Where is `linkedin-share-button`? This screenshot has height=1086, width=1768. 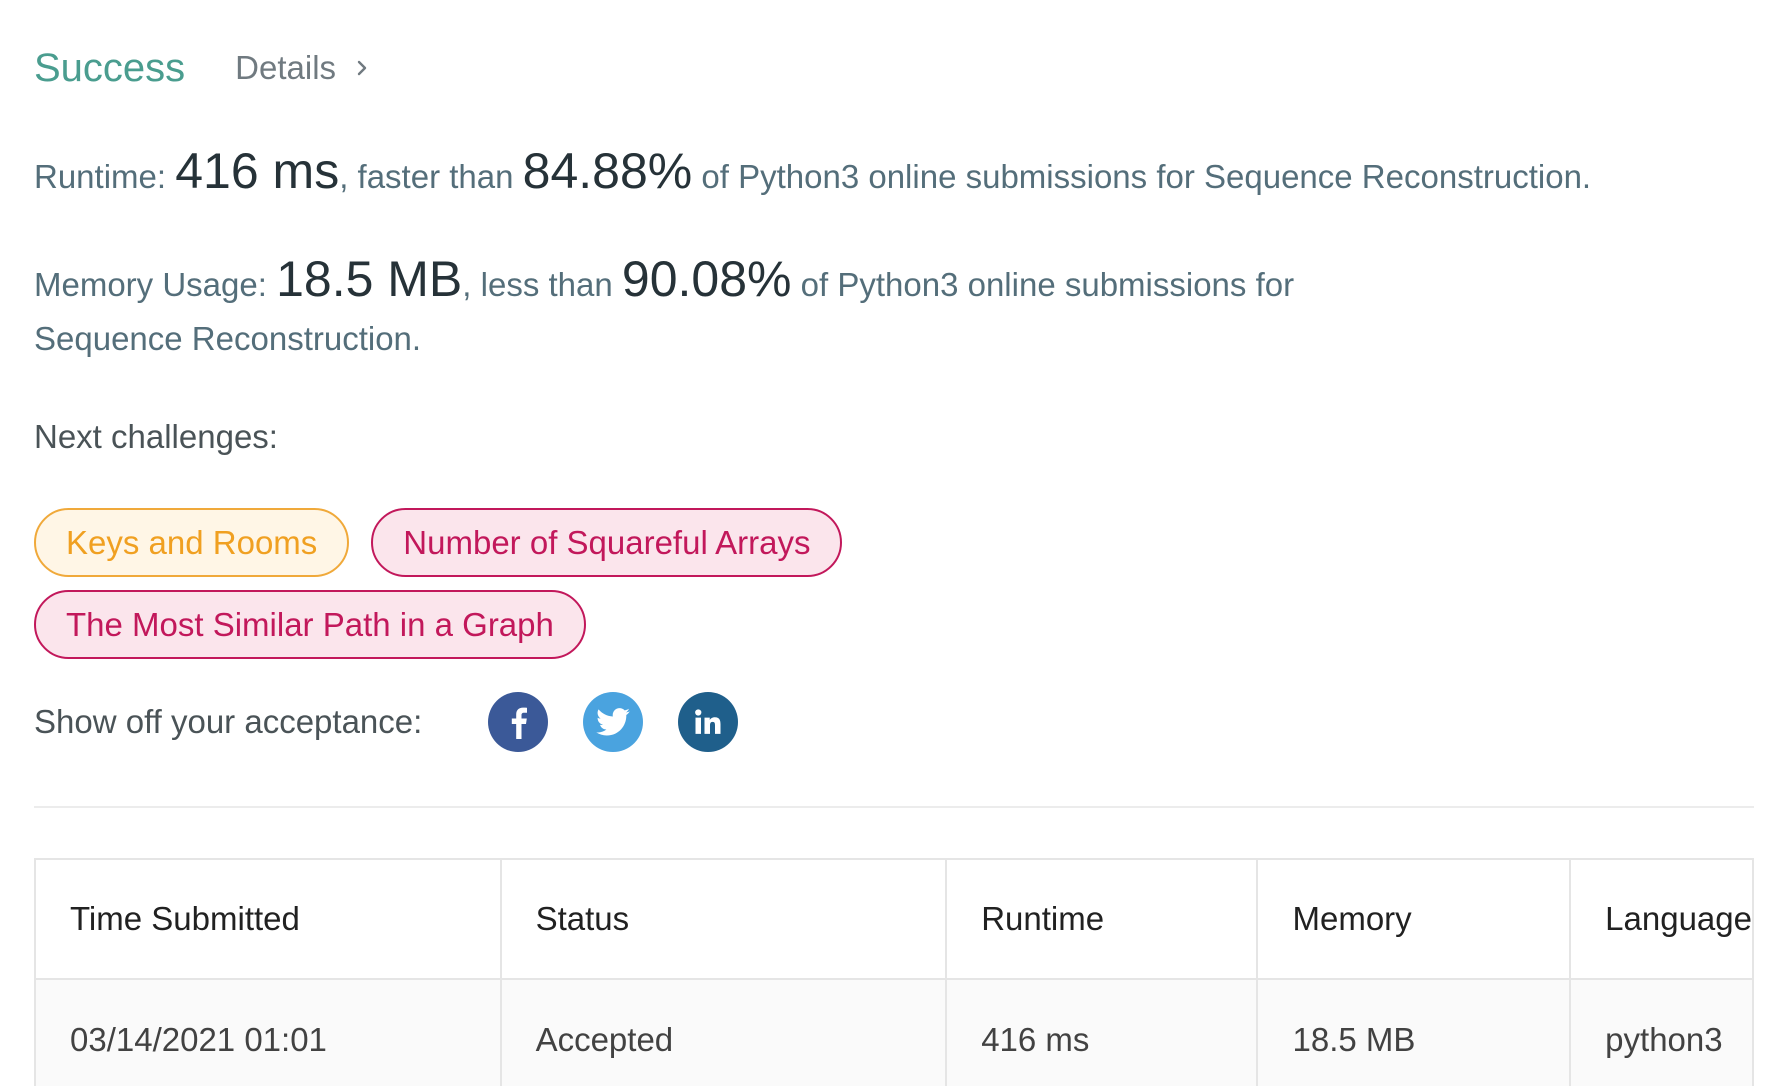
linkedin-share-button is located at coordinates (708, 722).